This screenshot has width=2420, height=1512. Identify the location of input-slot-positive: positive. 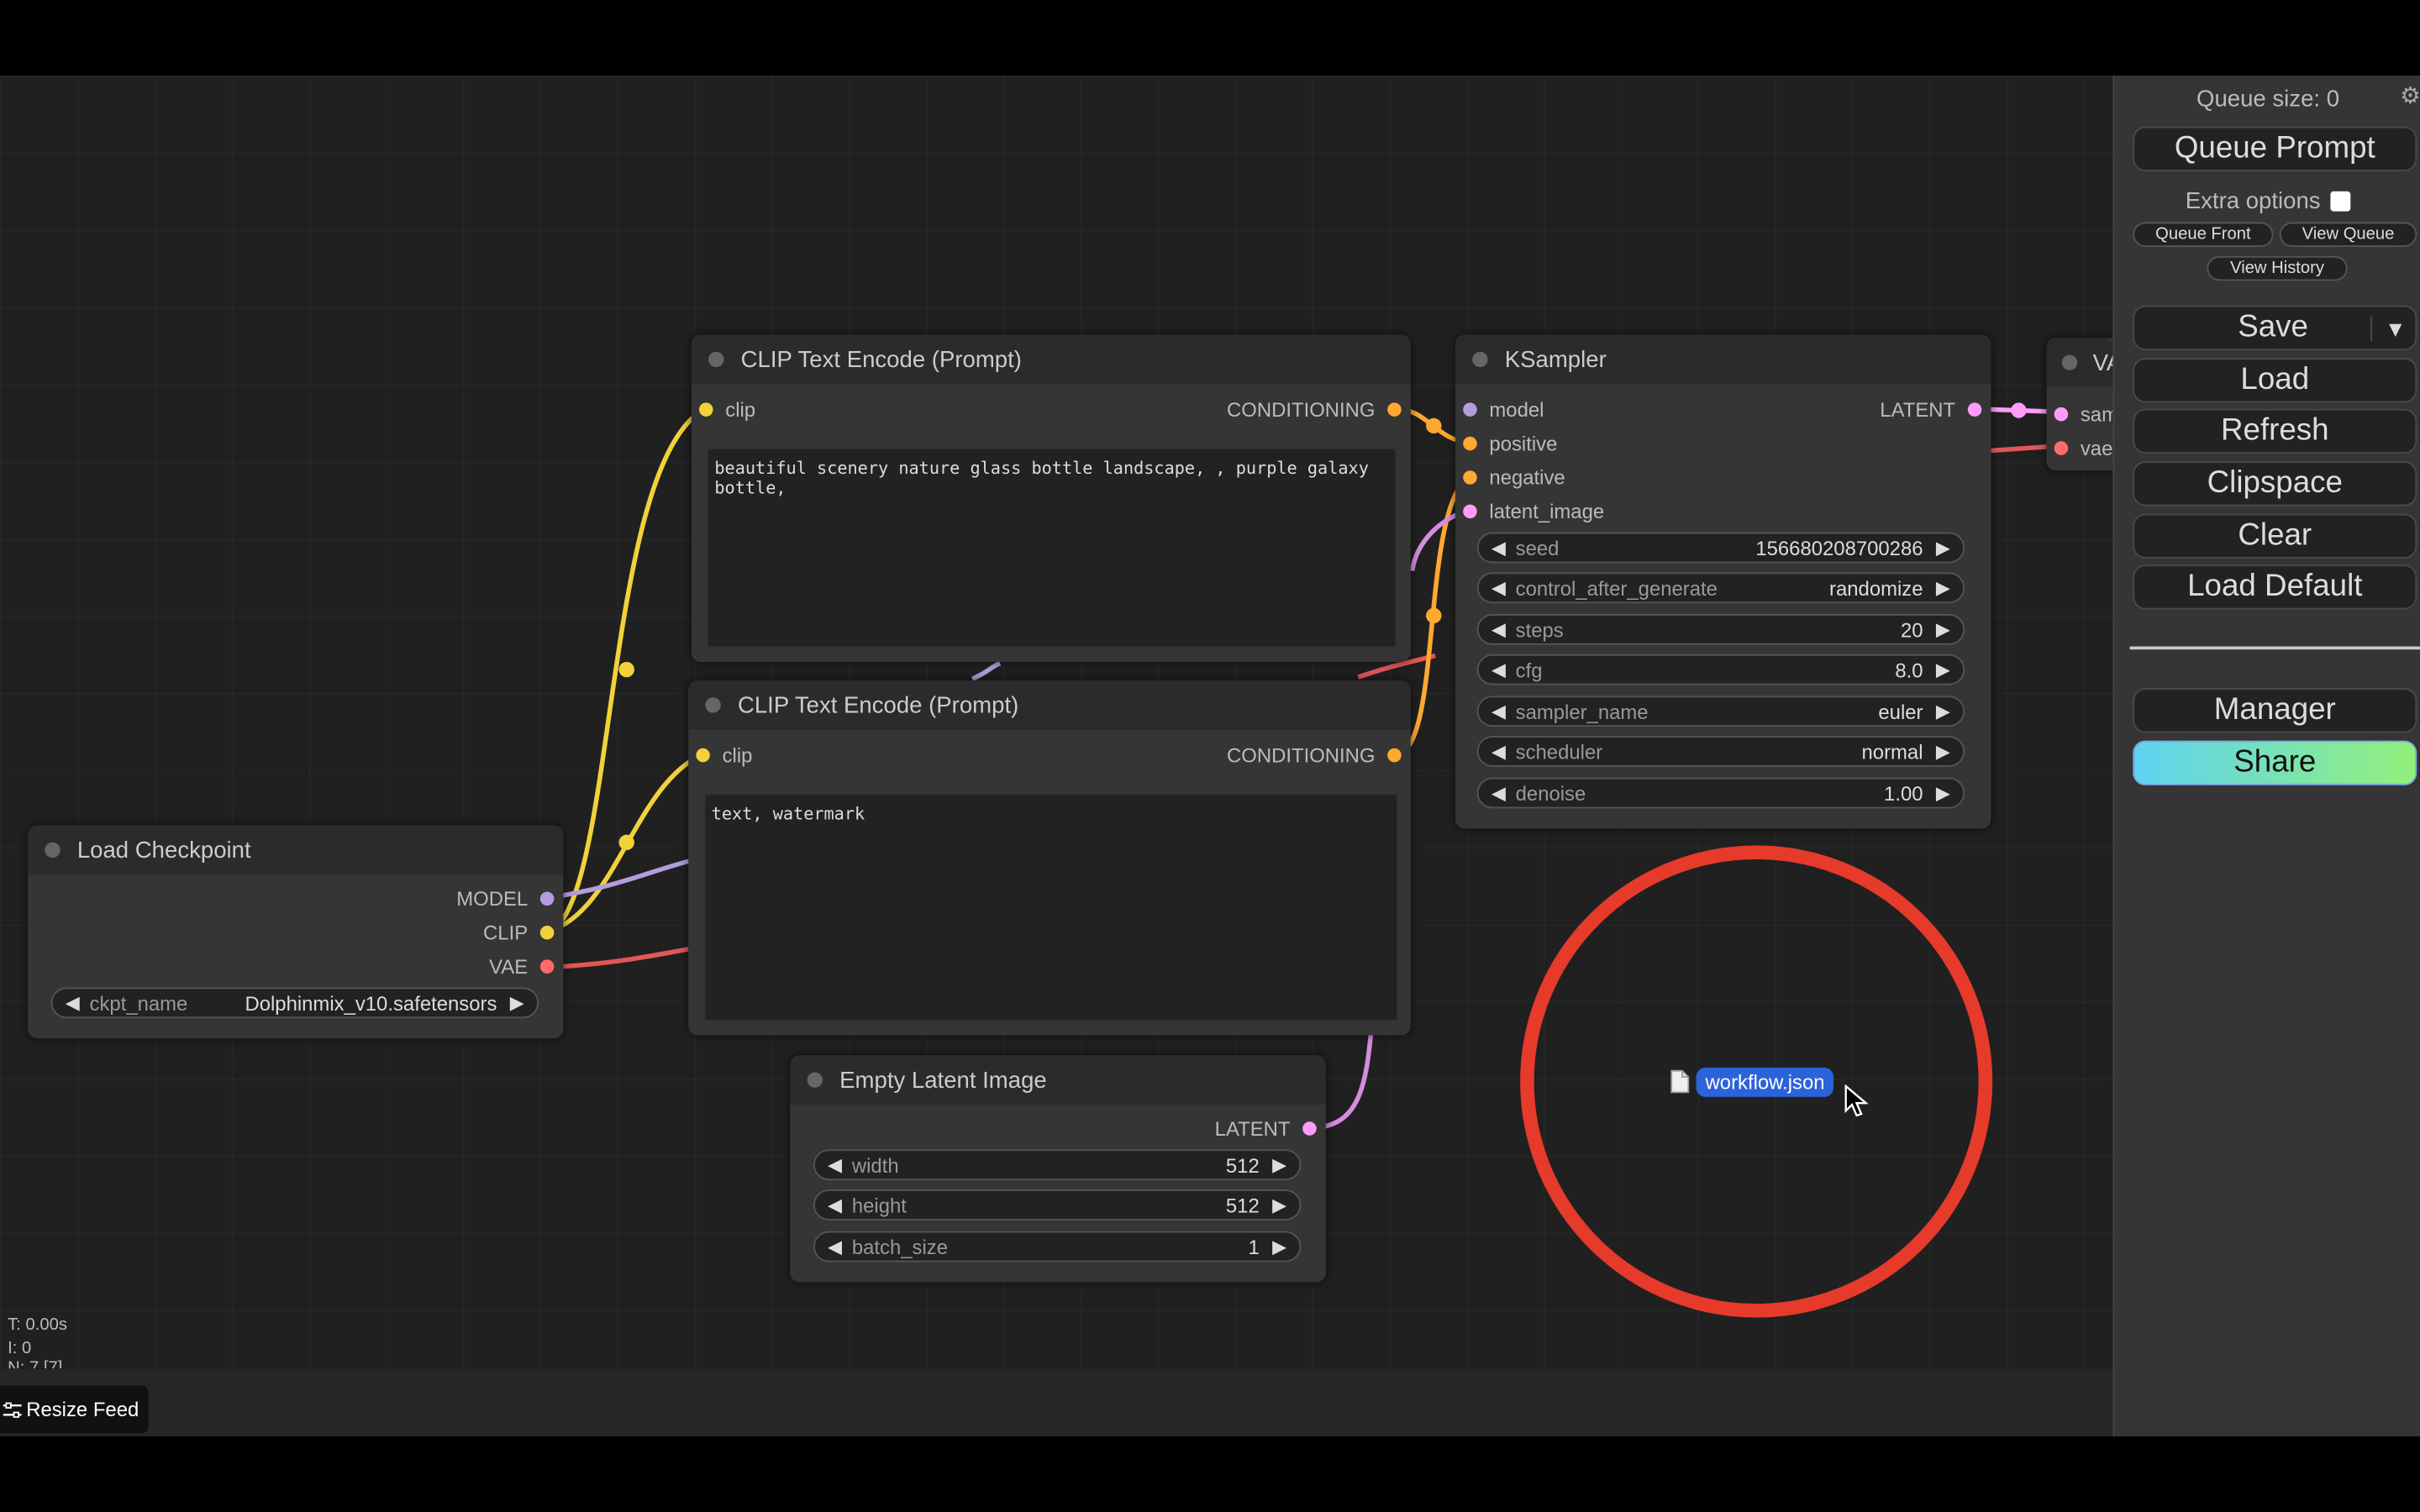
(1510, 442).